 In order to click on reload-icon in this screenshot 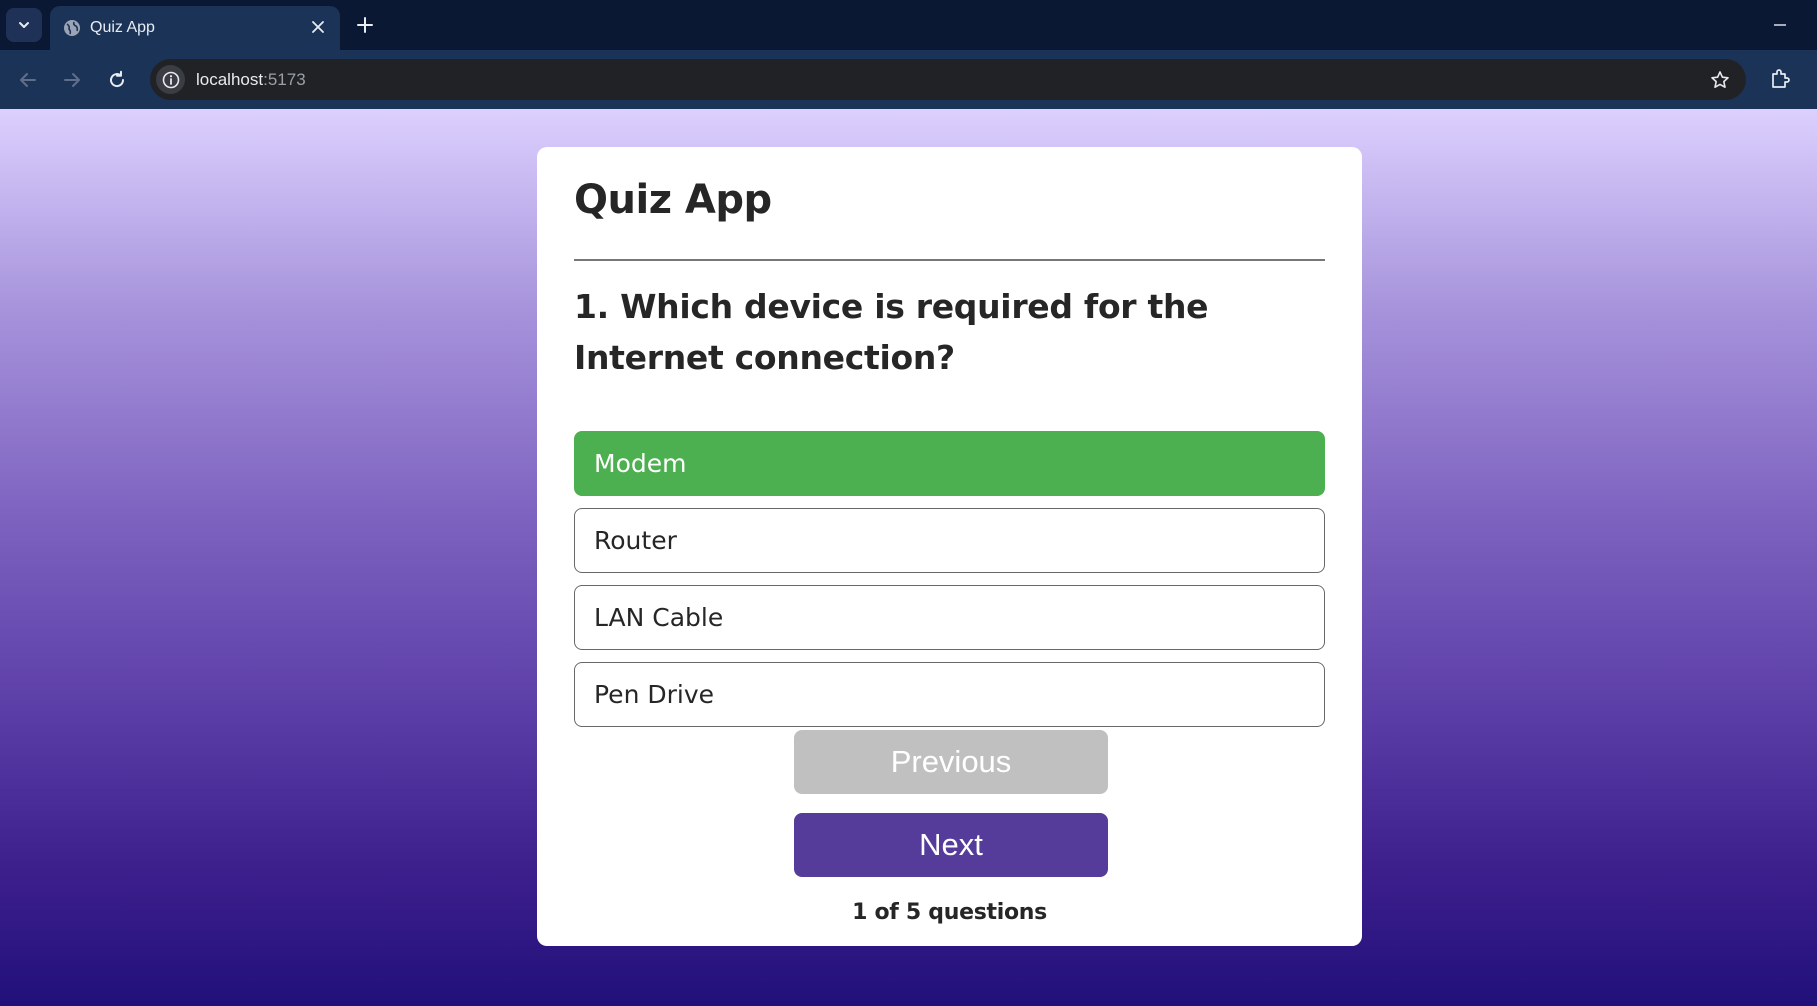, I will do `click(117, 79)`.